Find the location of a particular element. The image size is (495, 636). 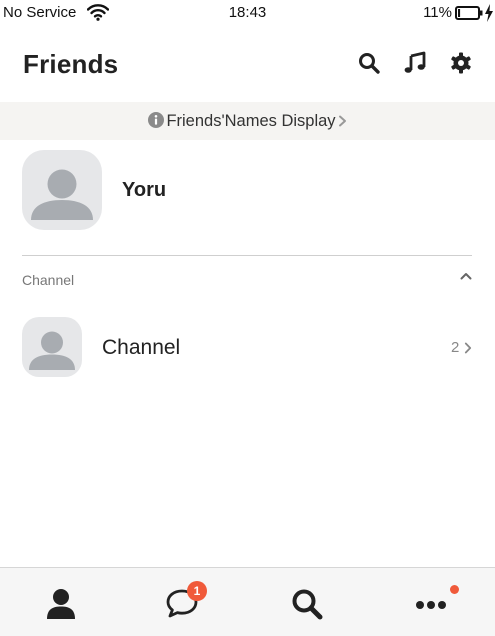

nav-more is located at coordinates (431, 602).